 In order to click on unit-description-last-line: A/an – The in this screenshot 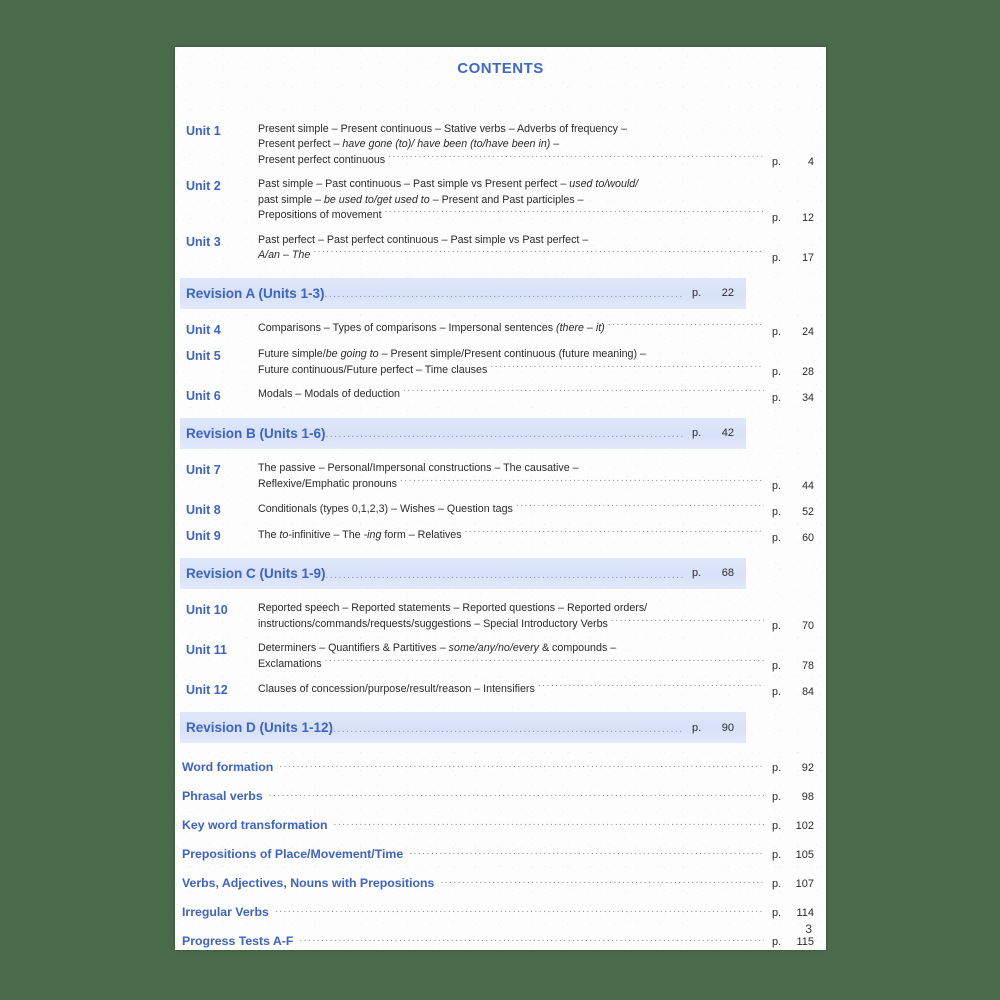, I will do `click(513, 256)`.